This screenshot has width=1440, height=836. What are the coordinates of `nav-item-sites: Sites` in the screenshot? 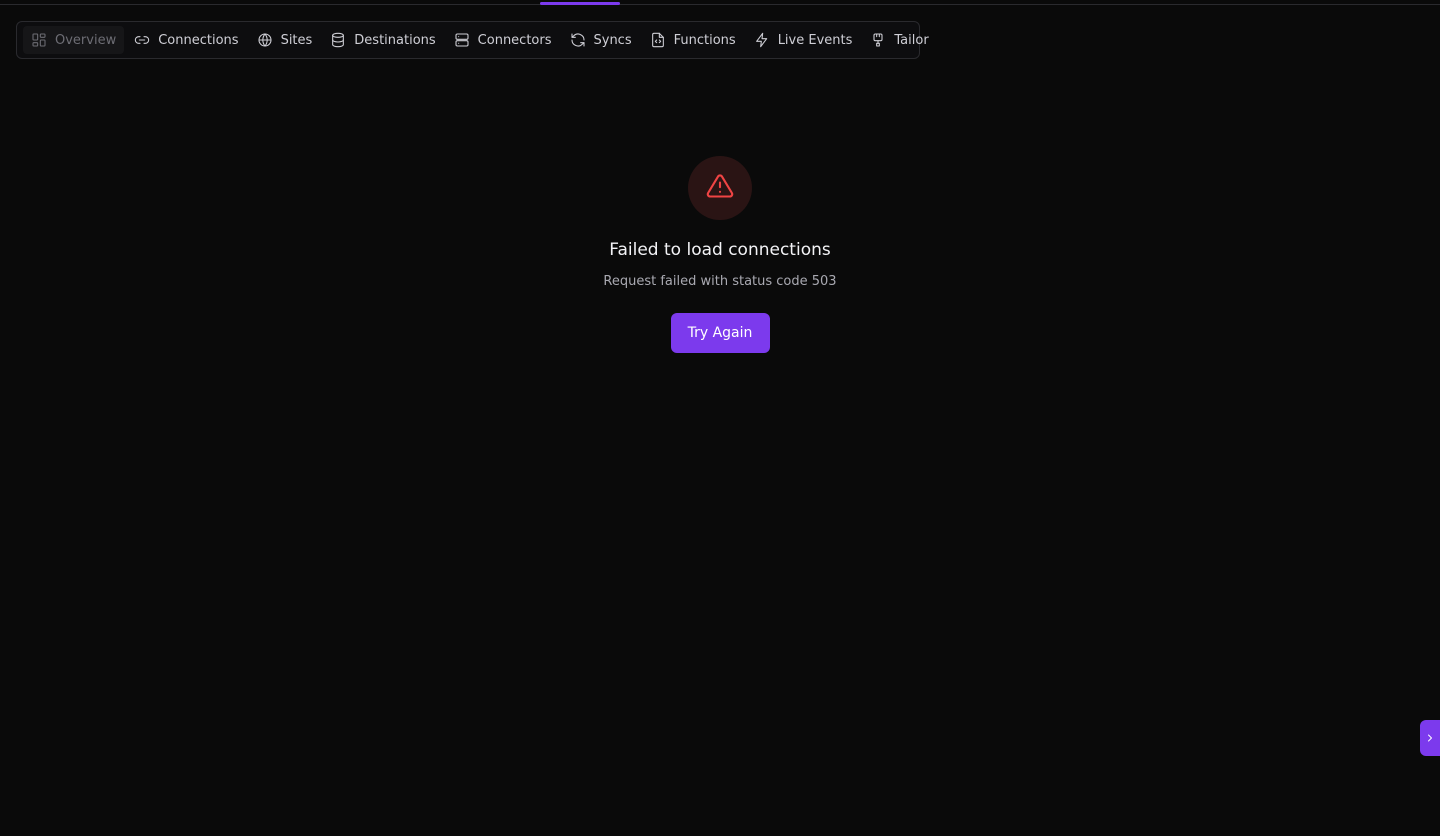 It's located at (285, 40).